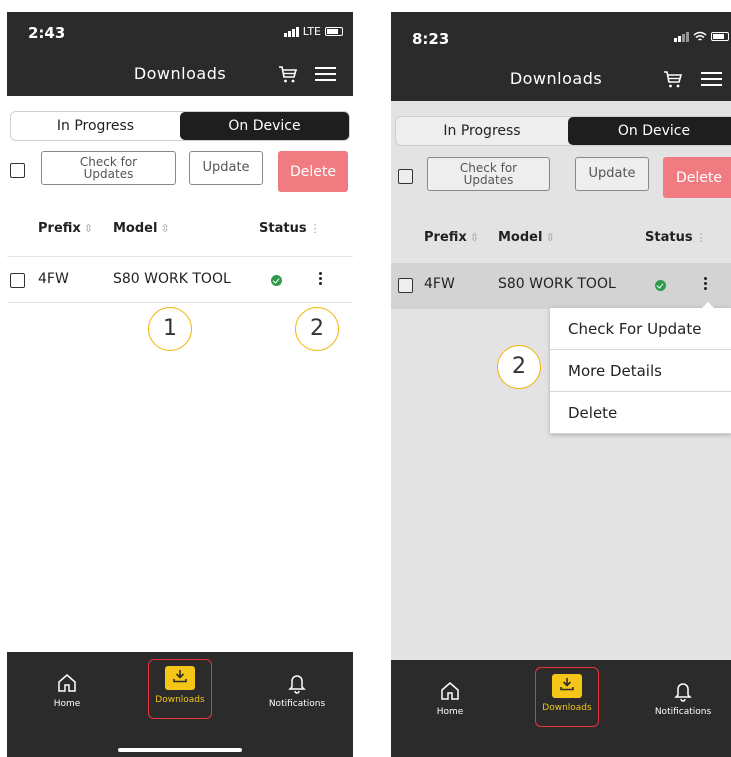  Describe the element at coordinates (640, 413) in the screenshot. I see `menu-item-delete: Delete` at that location.